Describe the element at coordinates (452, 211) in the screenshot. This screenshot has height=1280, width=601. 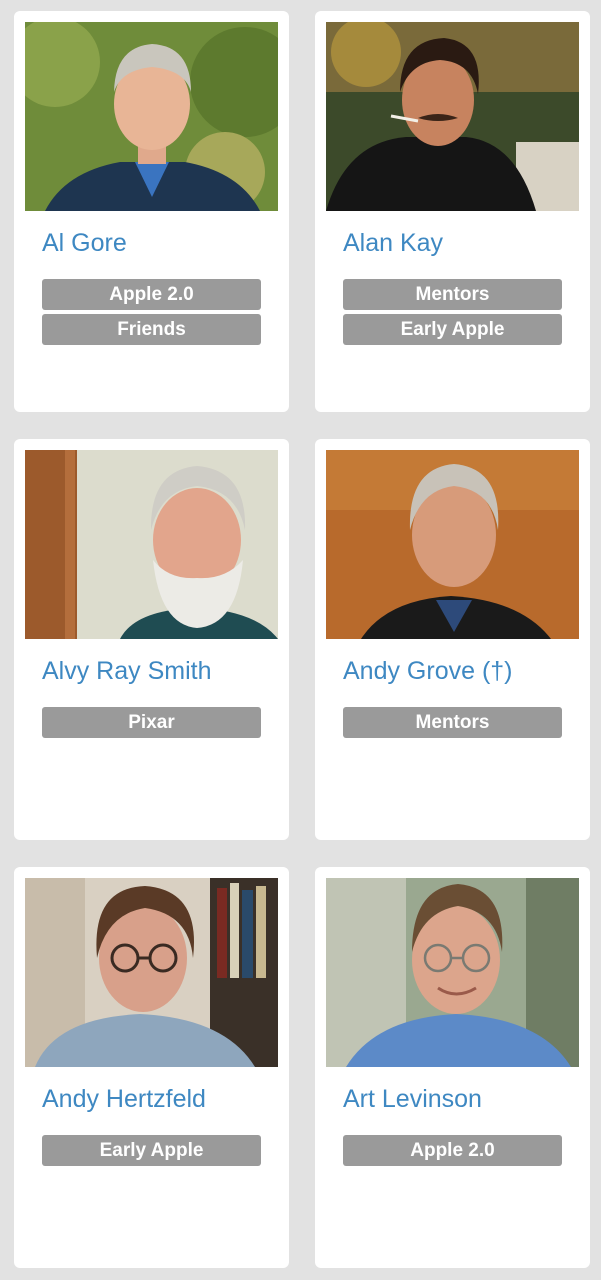
I see `person-card: Alan Kay Mentors Early Apple` at that location.